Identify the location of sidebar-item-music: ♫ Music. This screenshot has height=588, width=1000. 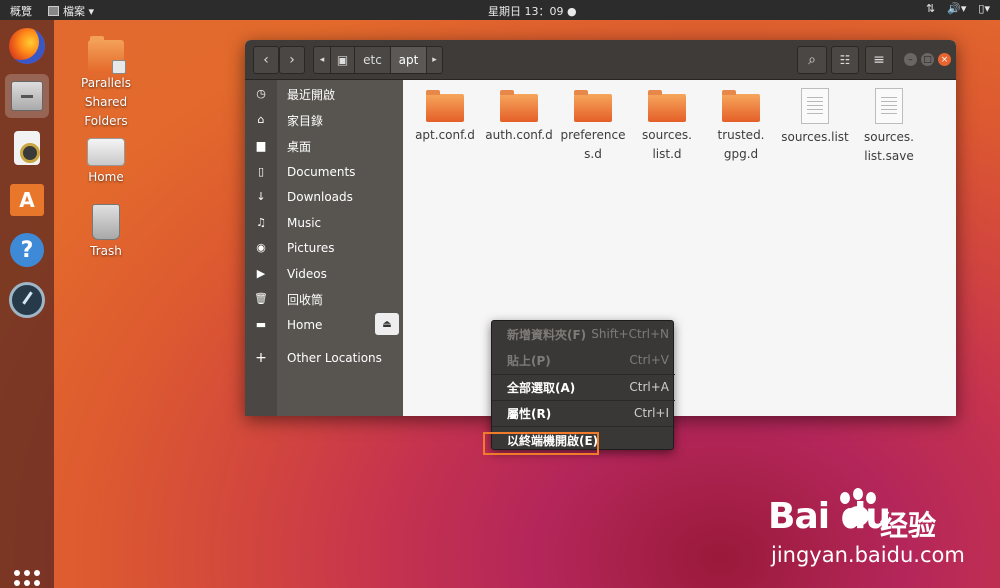
(324, 223).